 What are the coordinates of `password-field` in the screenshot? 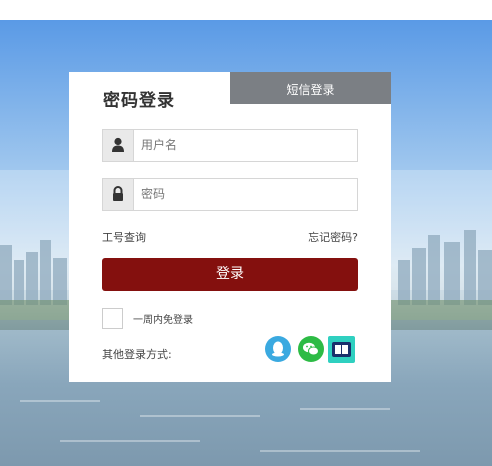 It's located at (230, 194).